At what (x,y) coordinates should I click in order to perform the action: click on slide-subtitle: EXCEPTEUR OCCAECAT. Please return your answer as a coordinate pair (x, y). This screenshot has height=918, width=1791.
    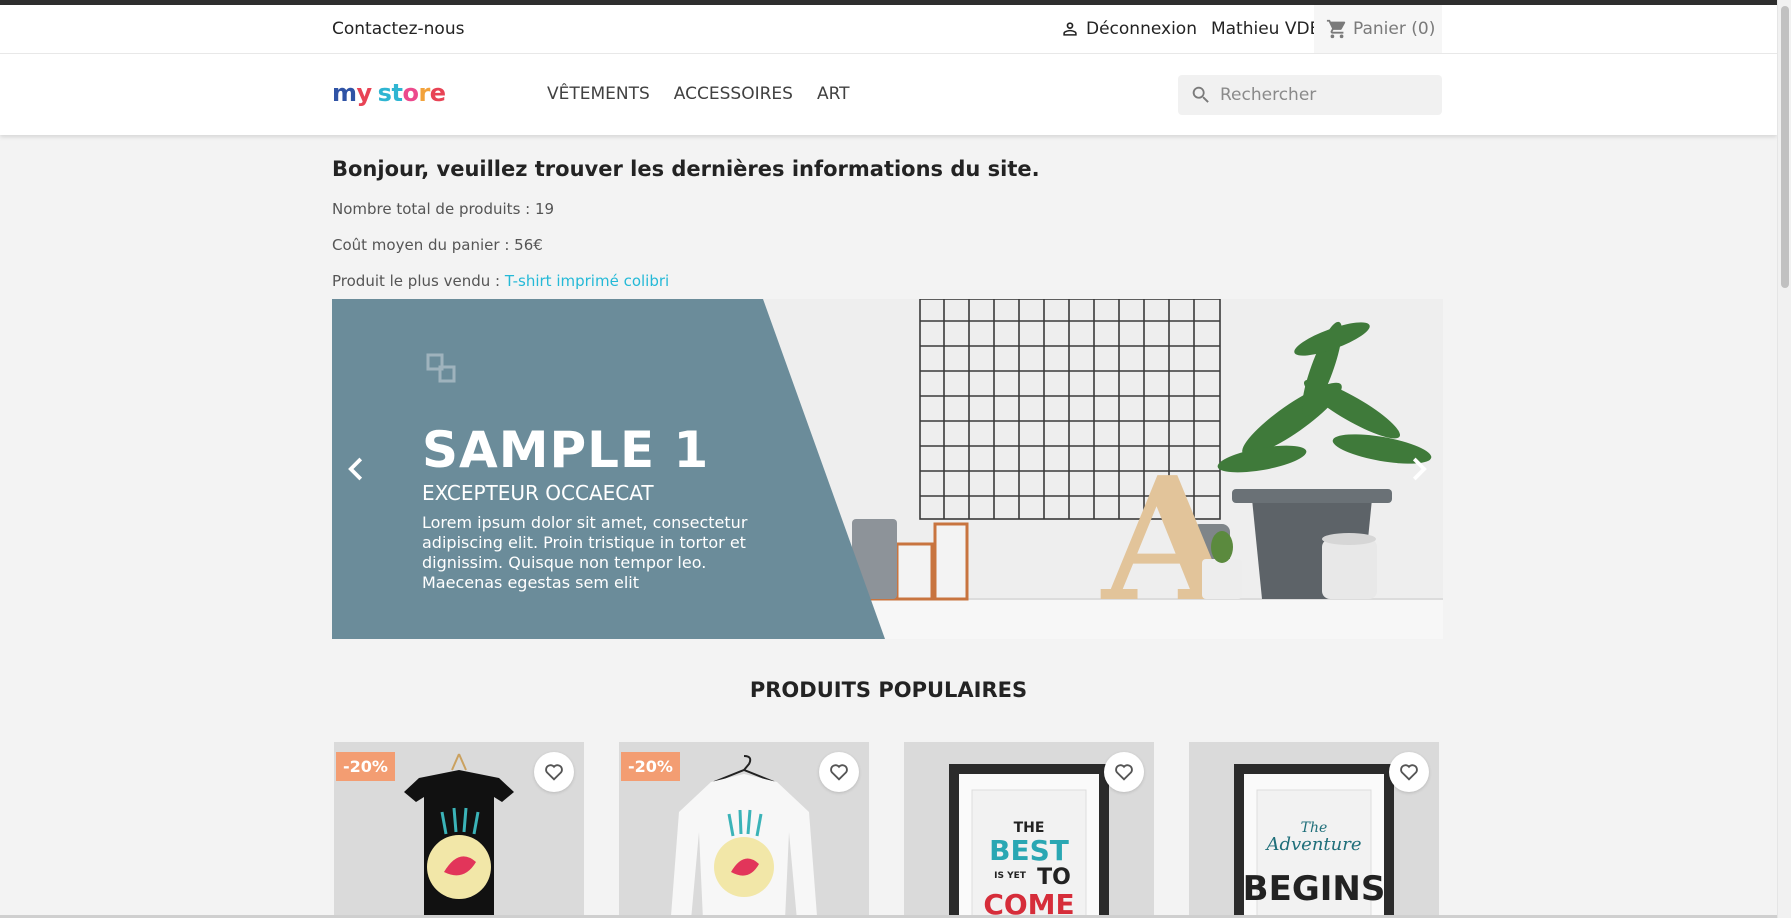
    Looking at the image, I should click on (538, 493).